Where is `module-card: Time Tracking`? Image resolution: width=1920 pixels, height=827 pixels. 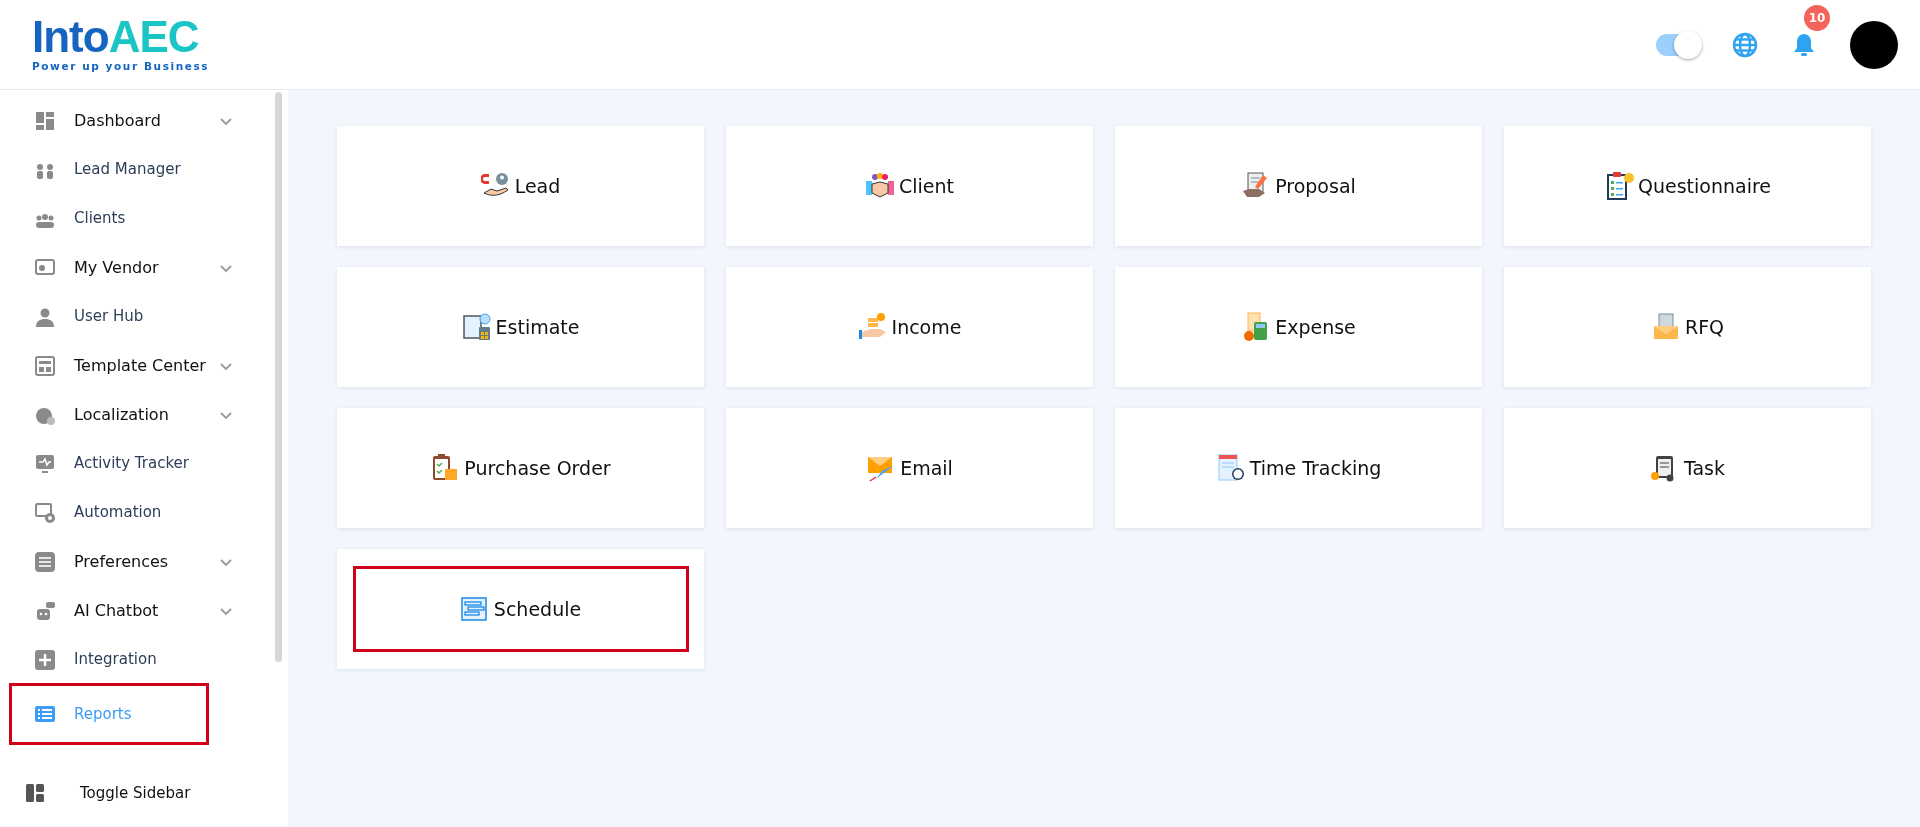
module-card: Time Tracking is located at coordinates (1298, 468).